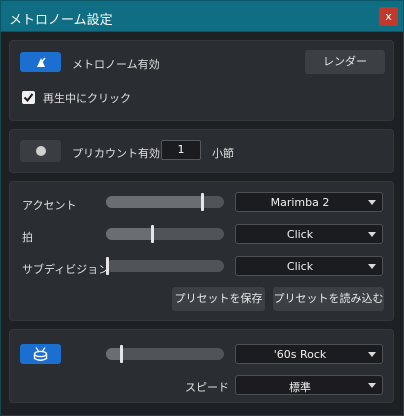 The height and width of the screenshot is (416, 404). What do you see at coordinates (165, 266) in the screenshot?
I see `subdivision-slider-handle-area` at bounding box center [165, 266].